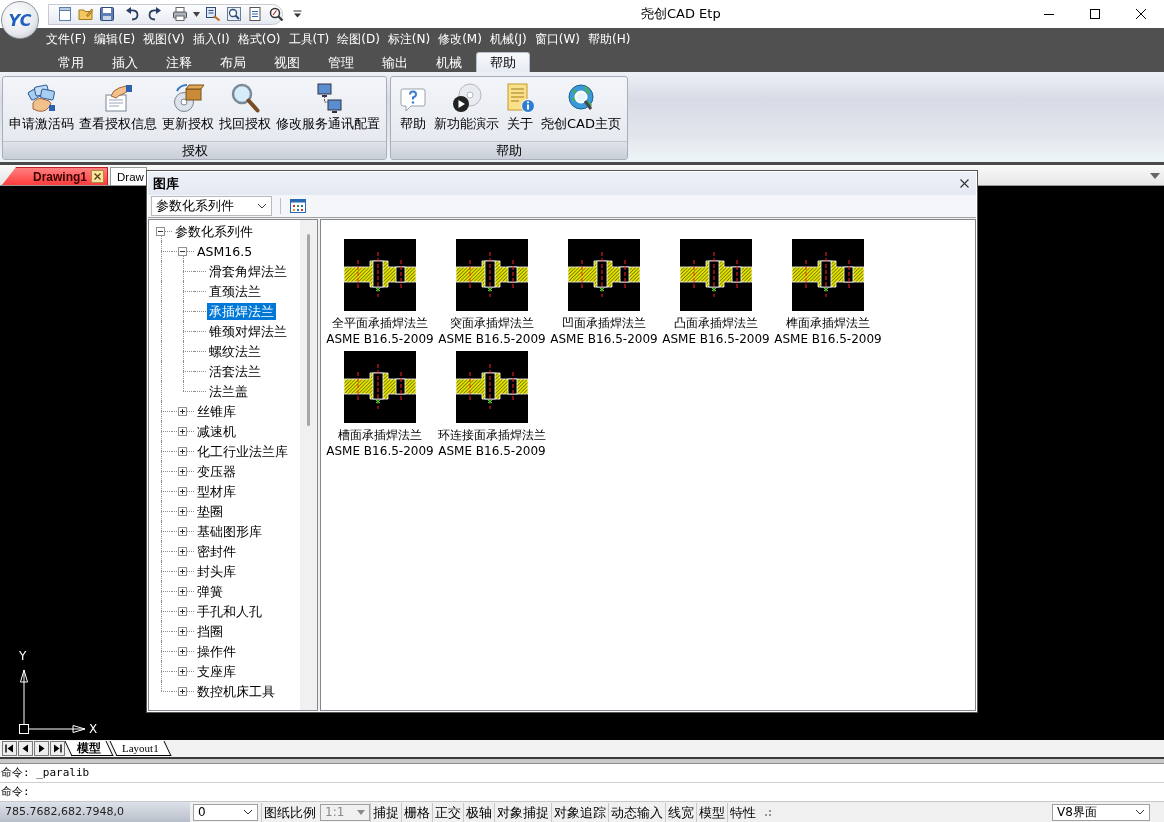 Image resolution: width=1164 pixels, height=822 pixels. Describe the element at coordinates (742, 812) in the screenshot. I see `status-toggle-button: 特性` at that location.